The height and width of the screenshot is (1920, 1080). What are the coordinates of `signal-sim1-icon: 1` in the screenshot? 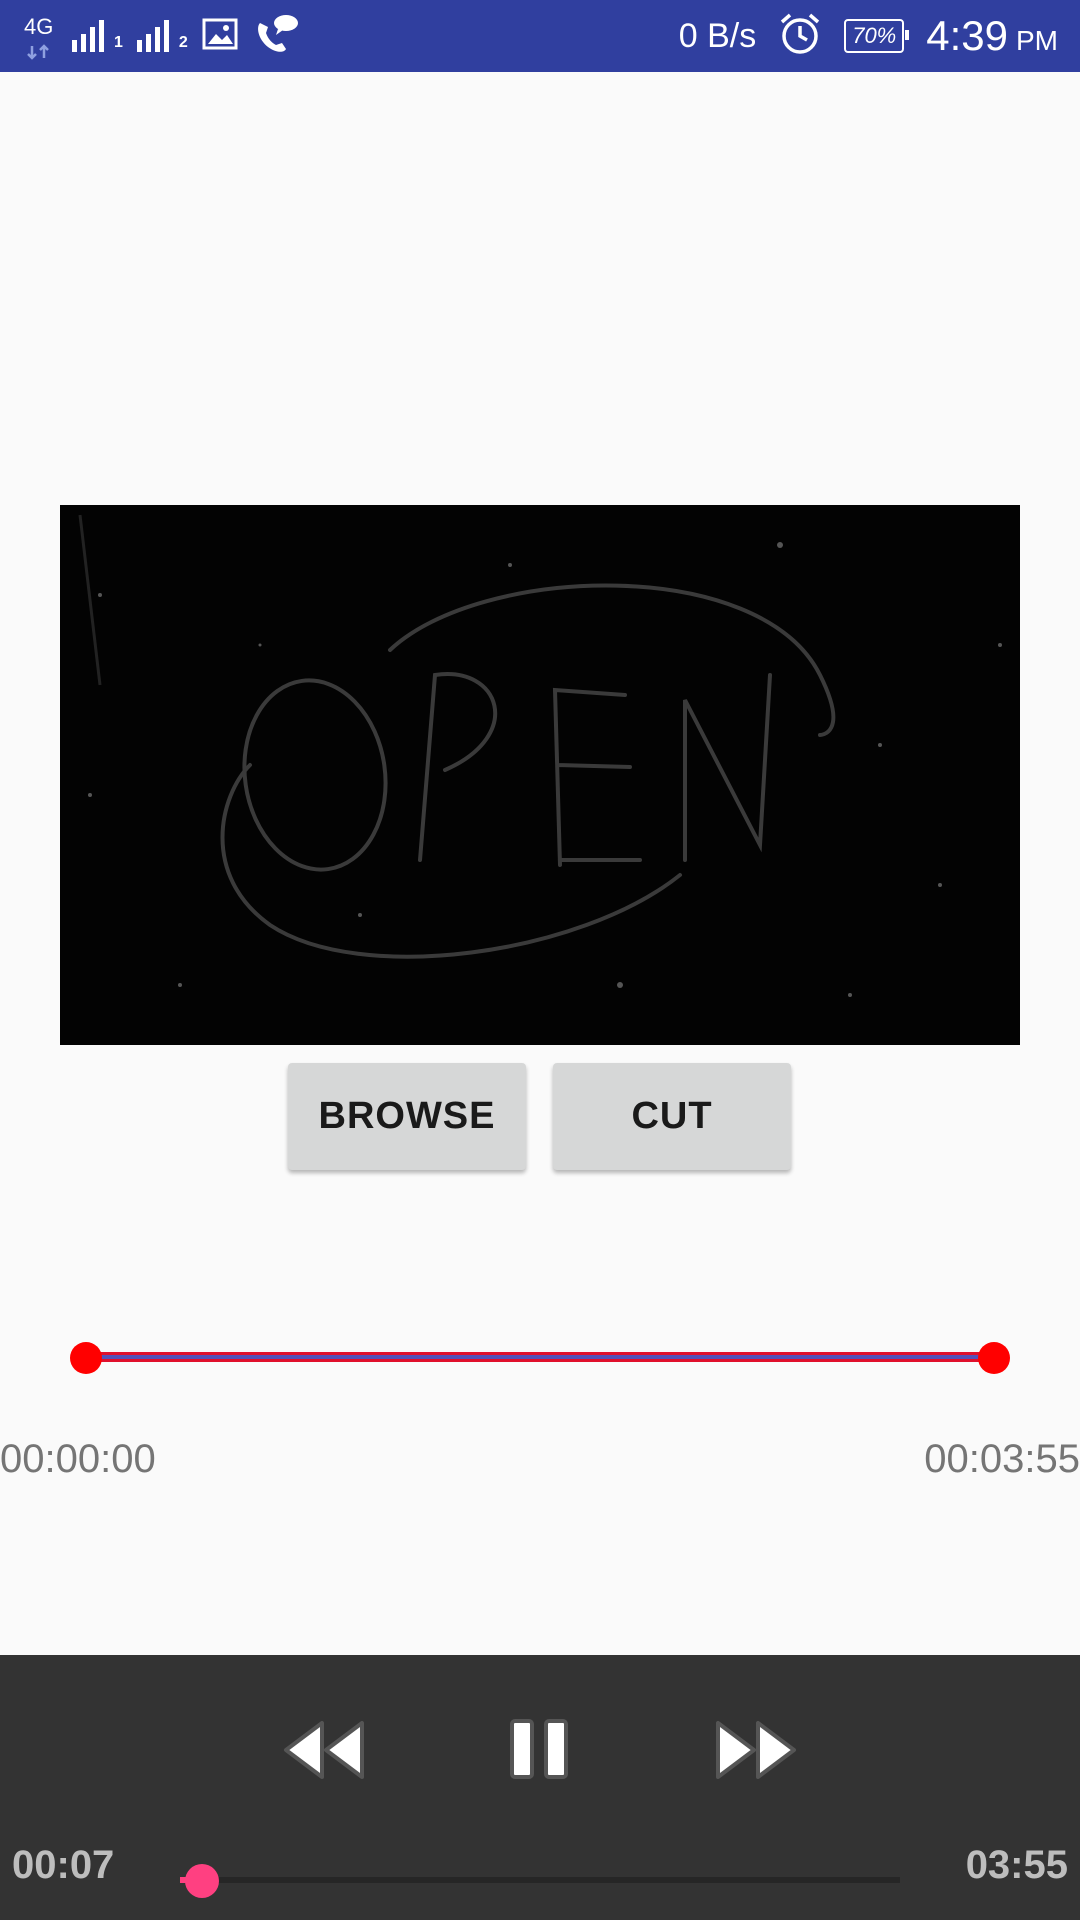 It's located at (97, 36).